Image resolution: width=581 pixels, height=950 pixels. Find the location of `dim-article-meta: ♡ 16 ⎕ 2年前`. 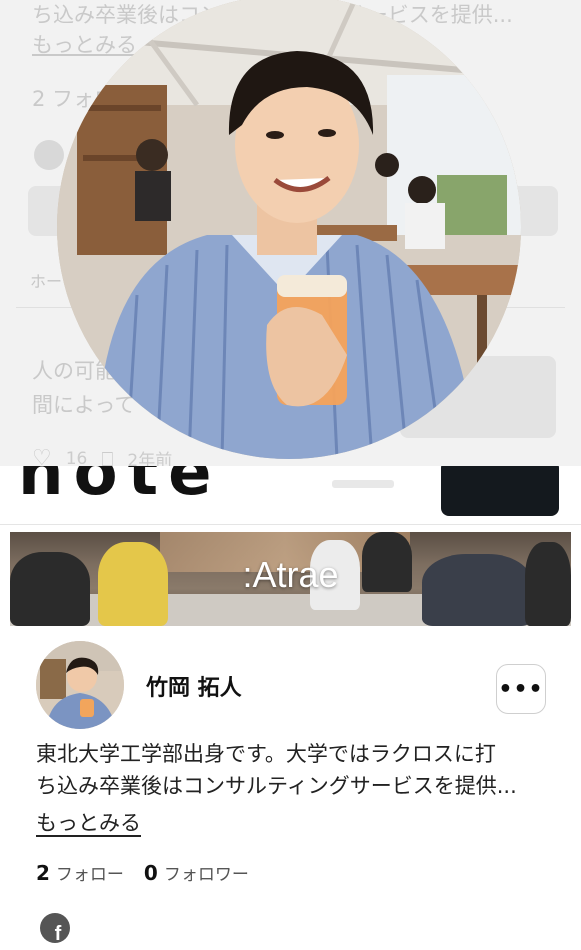

dim-article-meta: ♡ 16 ⎕ 2年前 is located at coordinates (102, 456).